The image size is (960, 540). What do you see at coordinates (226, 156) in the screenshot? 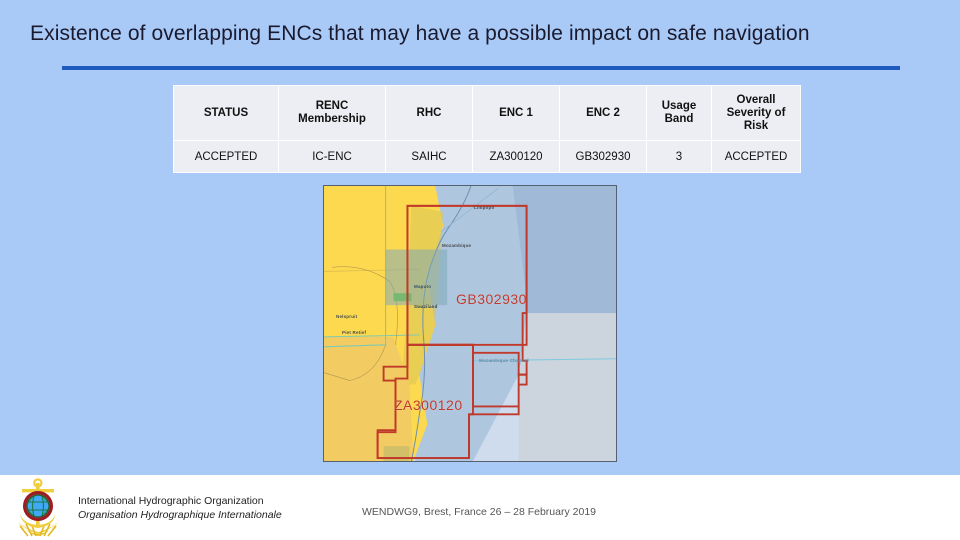
I see `cell-status: ACCEPTED` at bounding box center [226, 156].